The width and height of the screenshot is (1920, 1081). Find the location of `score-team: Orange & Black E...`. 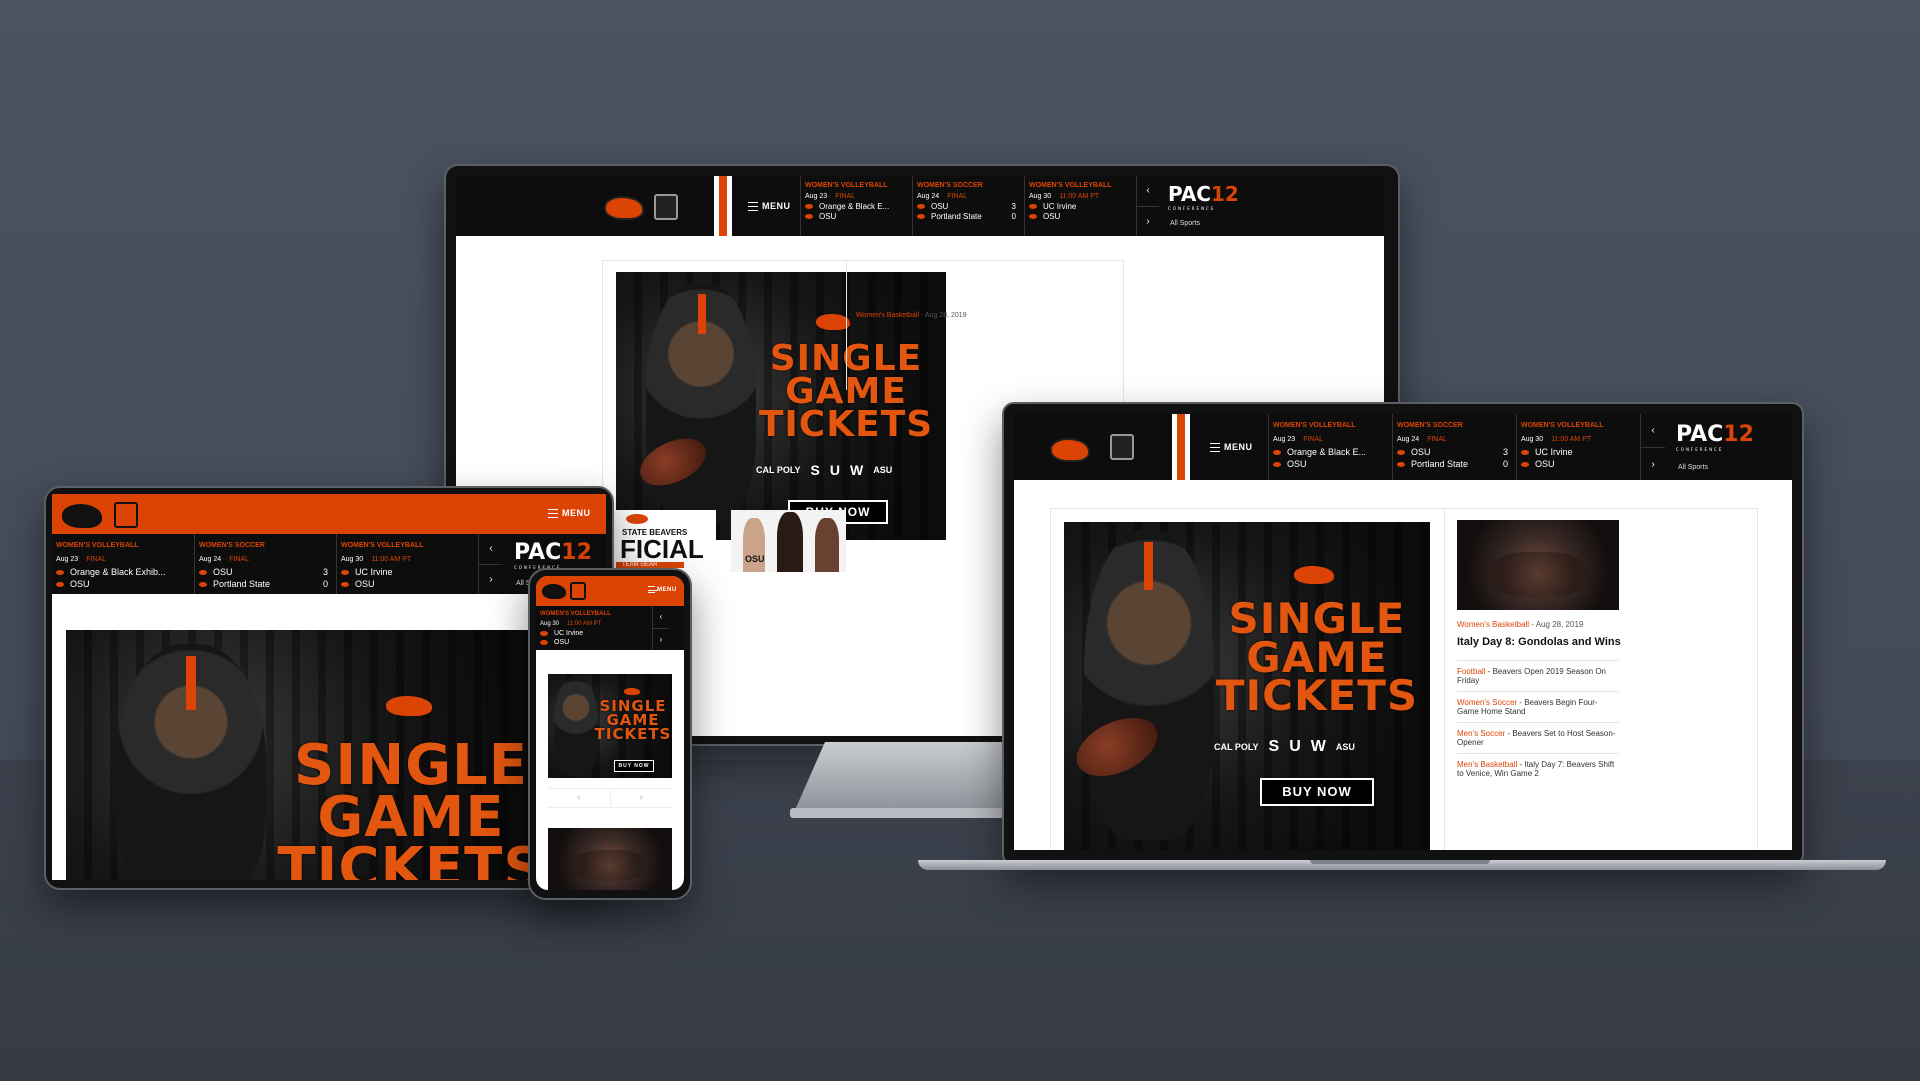

score-team: Orange & Black E... is located at coordinates (847, 207).